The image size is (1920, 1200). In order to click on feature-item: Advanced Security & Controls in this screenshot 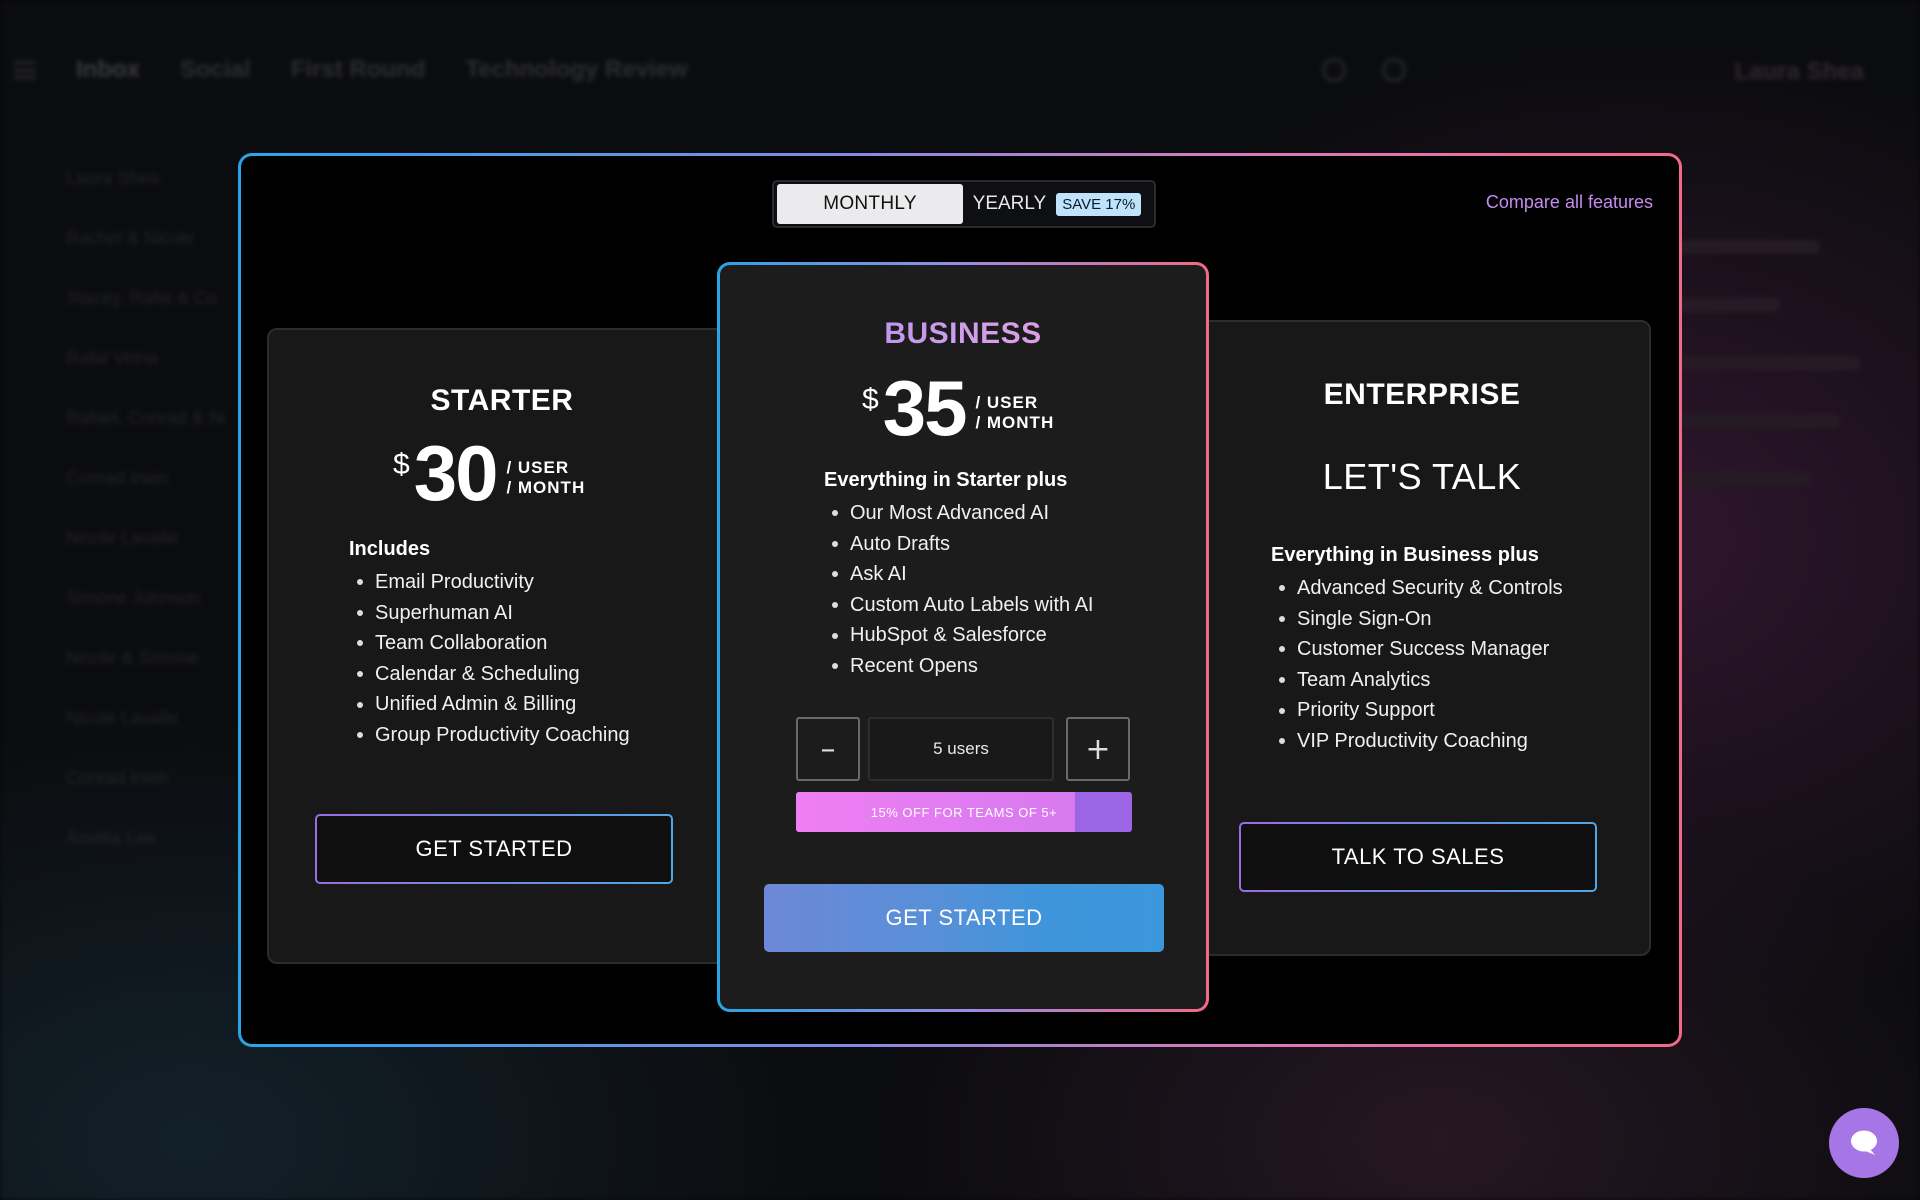, I will do `click(1421, 588)`.